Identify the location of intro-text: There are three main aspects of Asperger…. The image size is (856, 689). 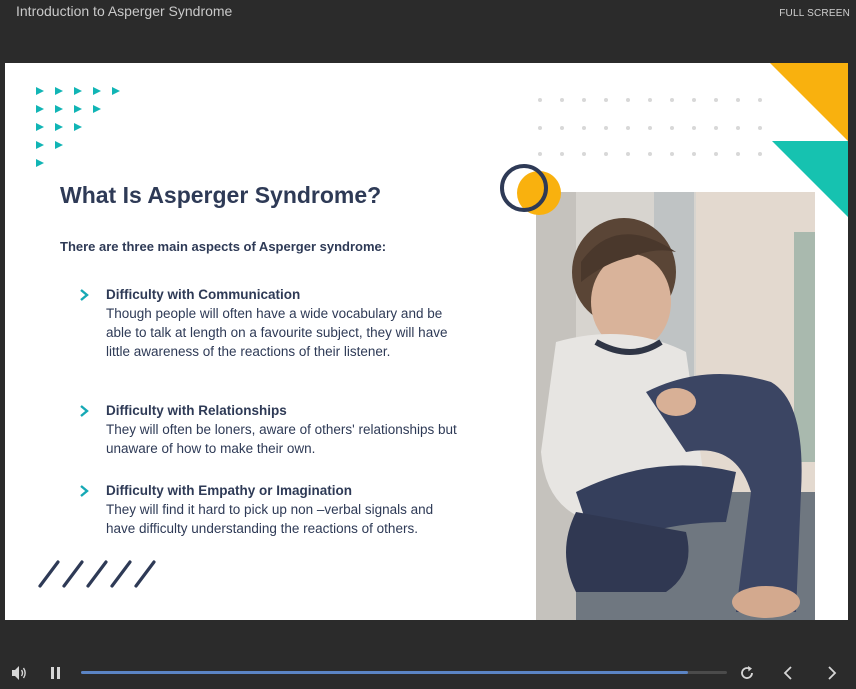
(223, 246).